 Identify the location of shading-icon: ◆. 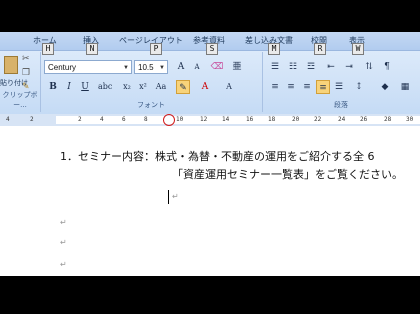
(385, 87).